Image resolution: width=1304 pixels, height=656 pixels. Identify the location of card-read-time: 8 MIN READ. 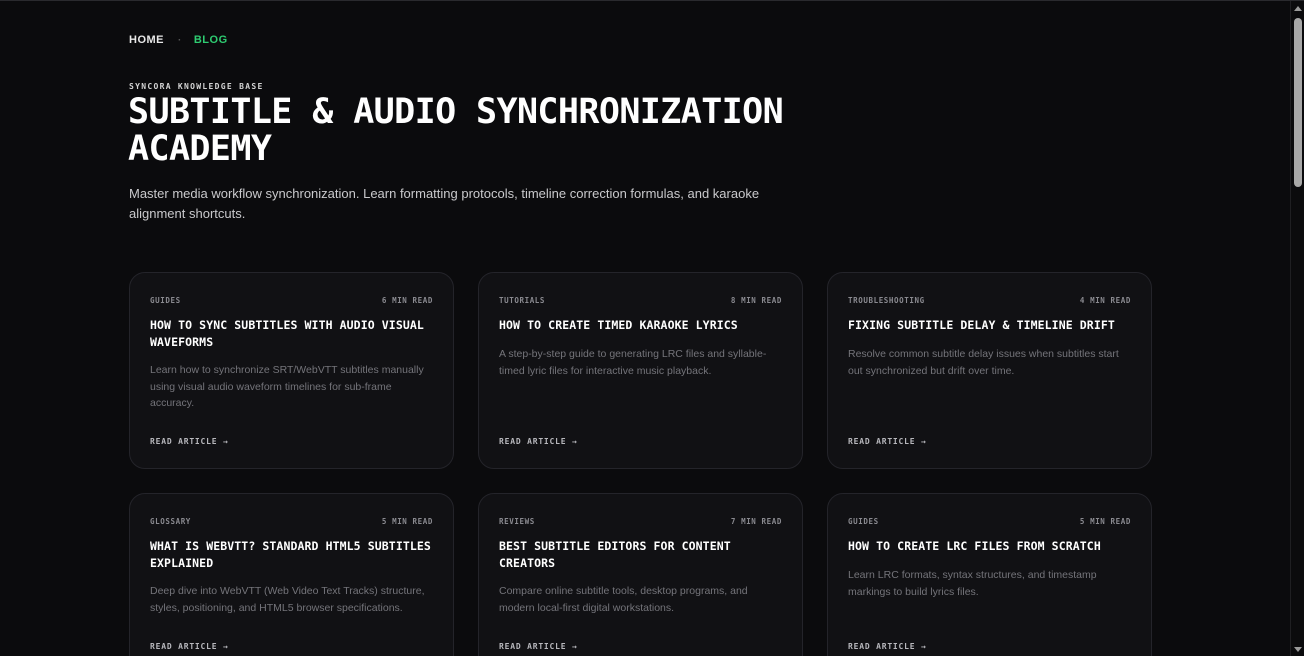
(756, 300).